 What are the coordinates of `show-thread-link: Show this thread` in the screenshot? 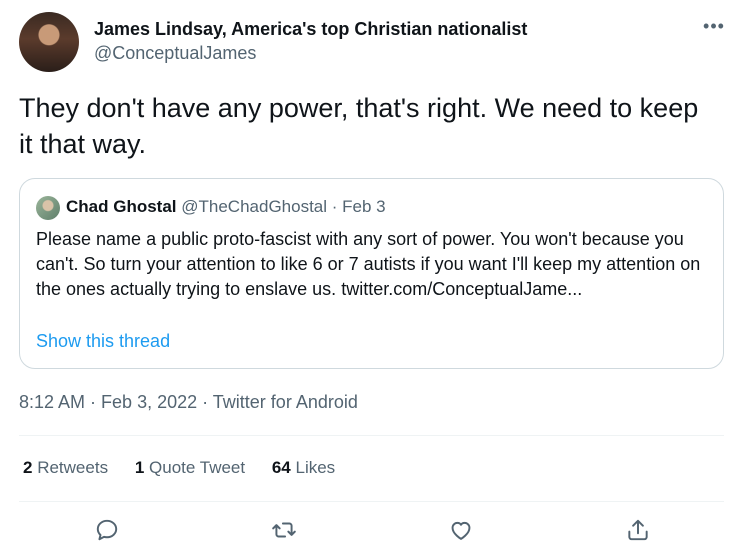 It's located at (103, 341).